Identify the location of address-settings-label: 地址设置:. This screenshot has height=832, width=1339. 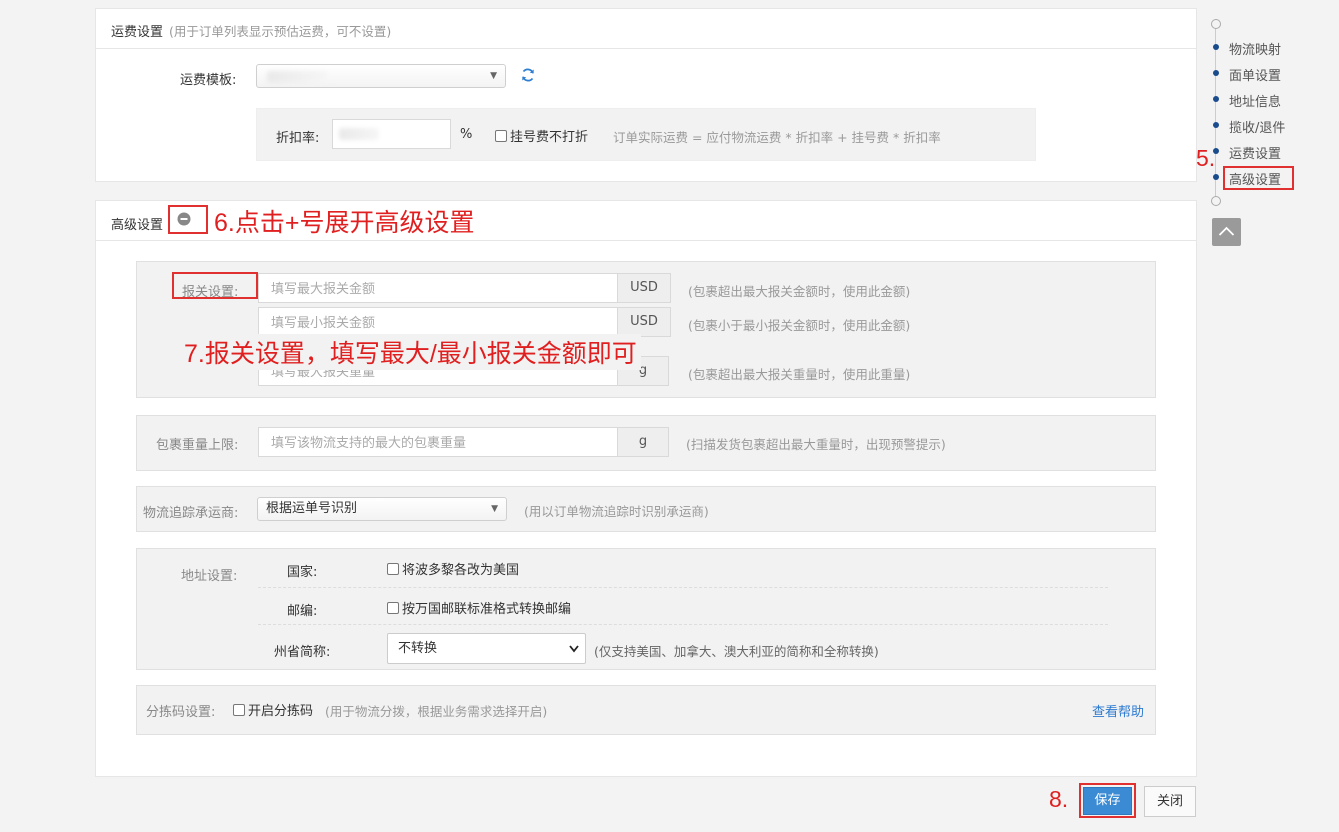
(209, 576).